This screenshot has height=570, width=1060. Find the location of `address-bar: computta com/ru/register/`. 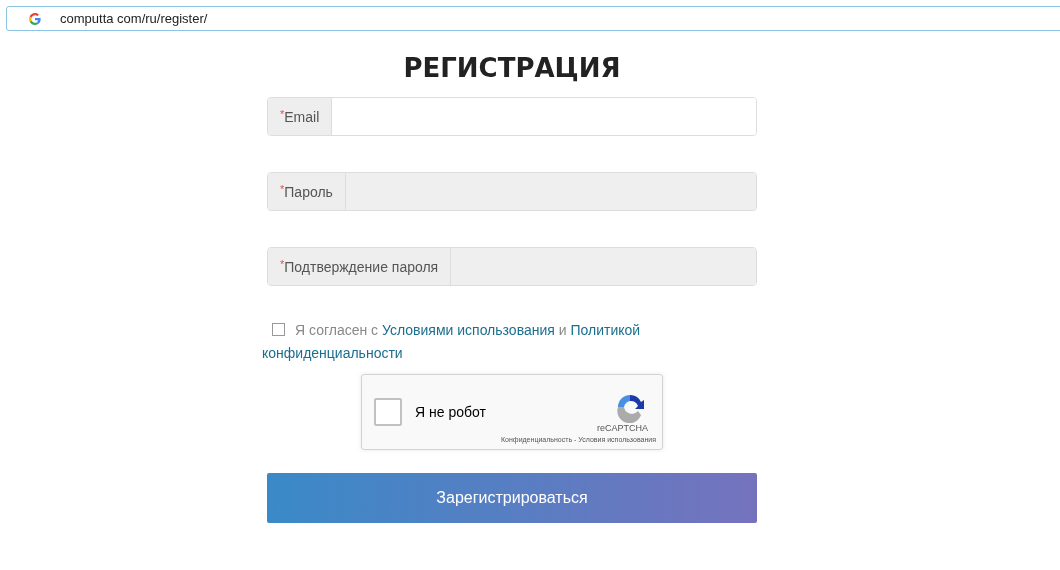

address-bar: computta com/ru/register/ is located at coordinates (533, 18).